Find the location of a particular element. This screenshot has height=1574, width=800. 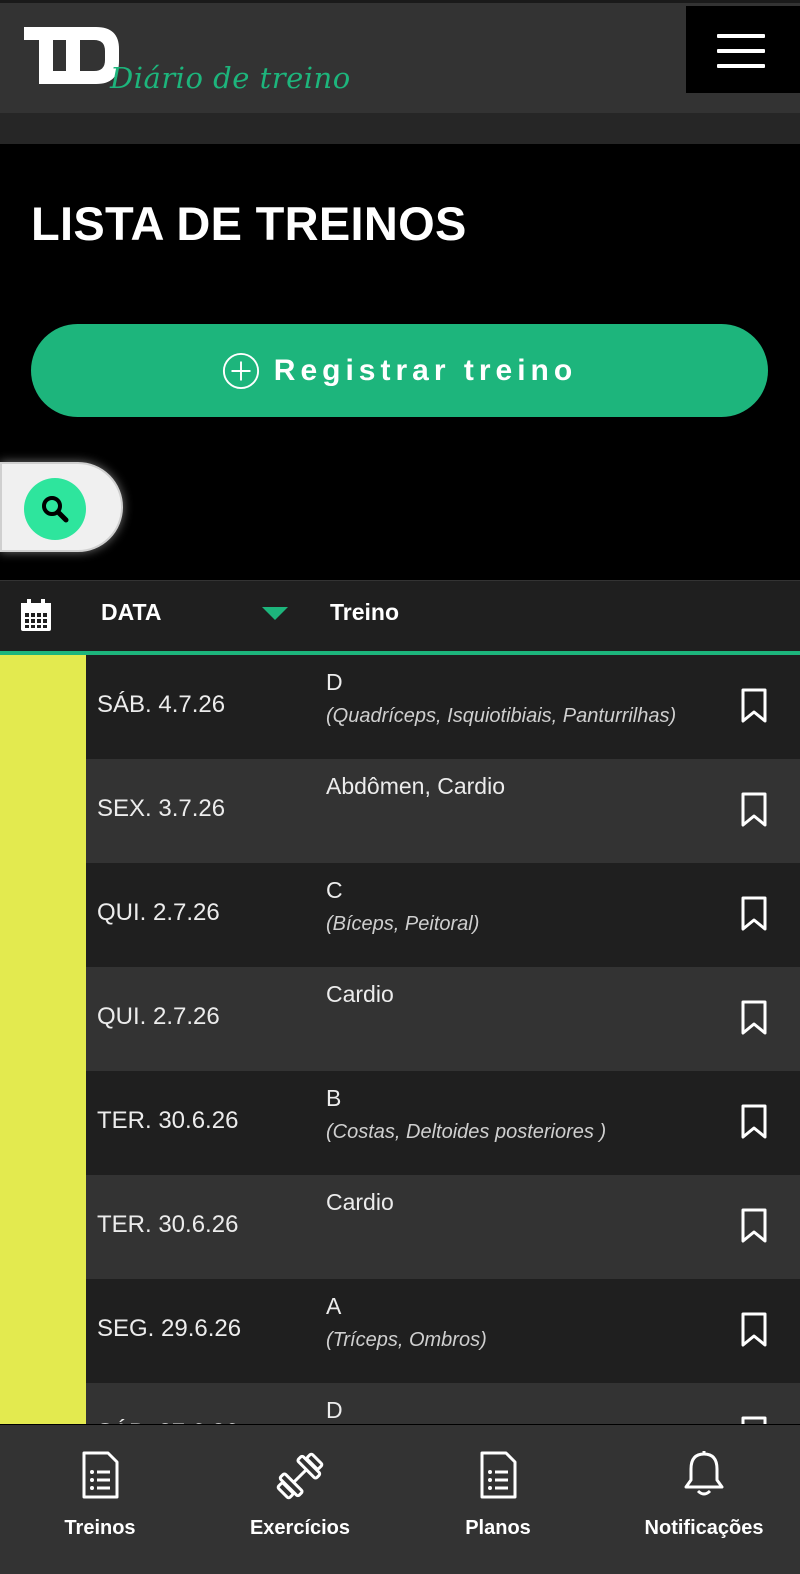

workout-name: C is located at coordinates (334, 890).